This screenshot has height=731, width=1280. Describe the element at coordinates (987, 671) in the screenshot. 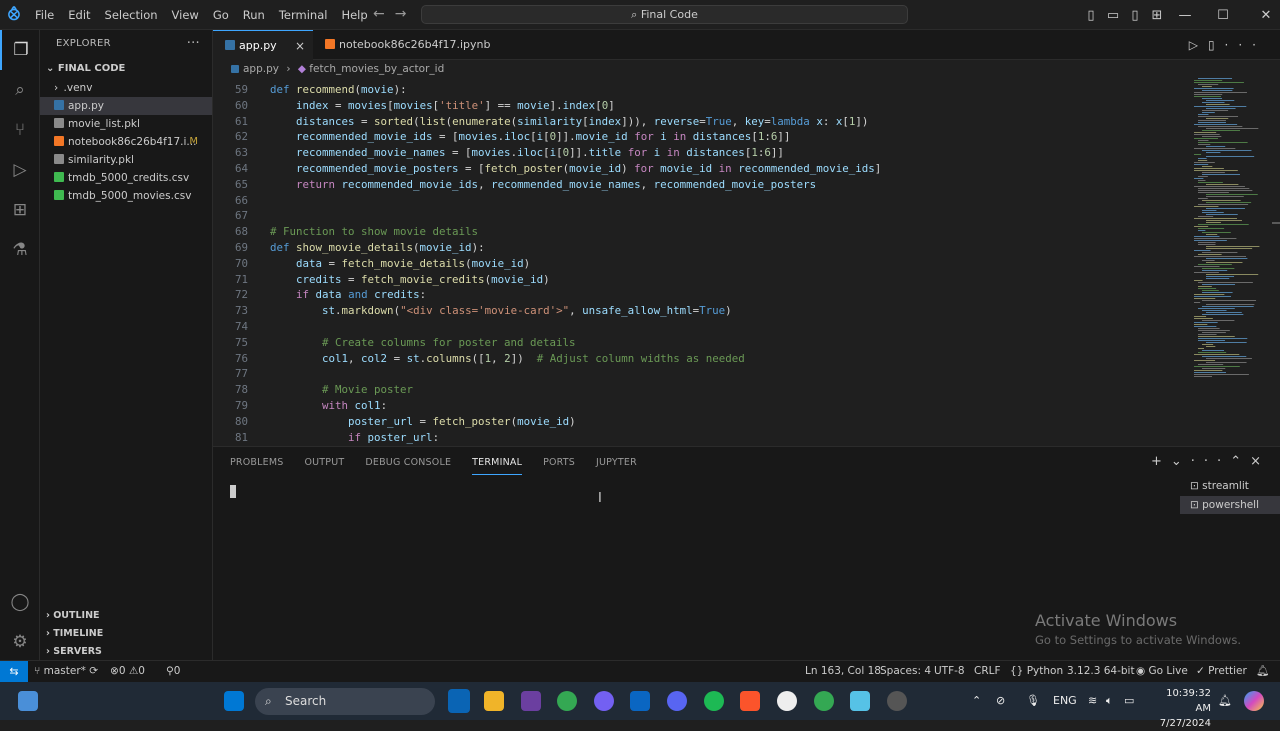

I see `end-of-line: CRLF` at that location.